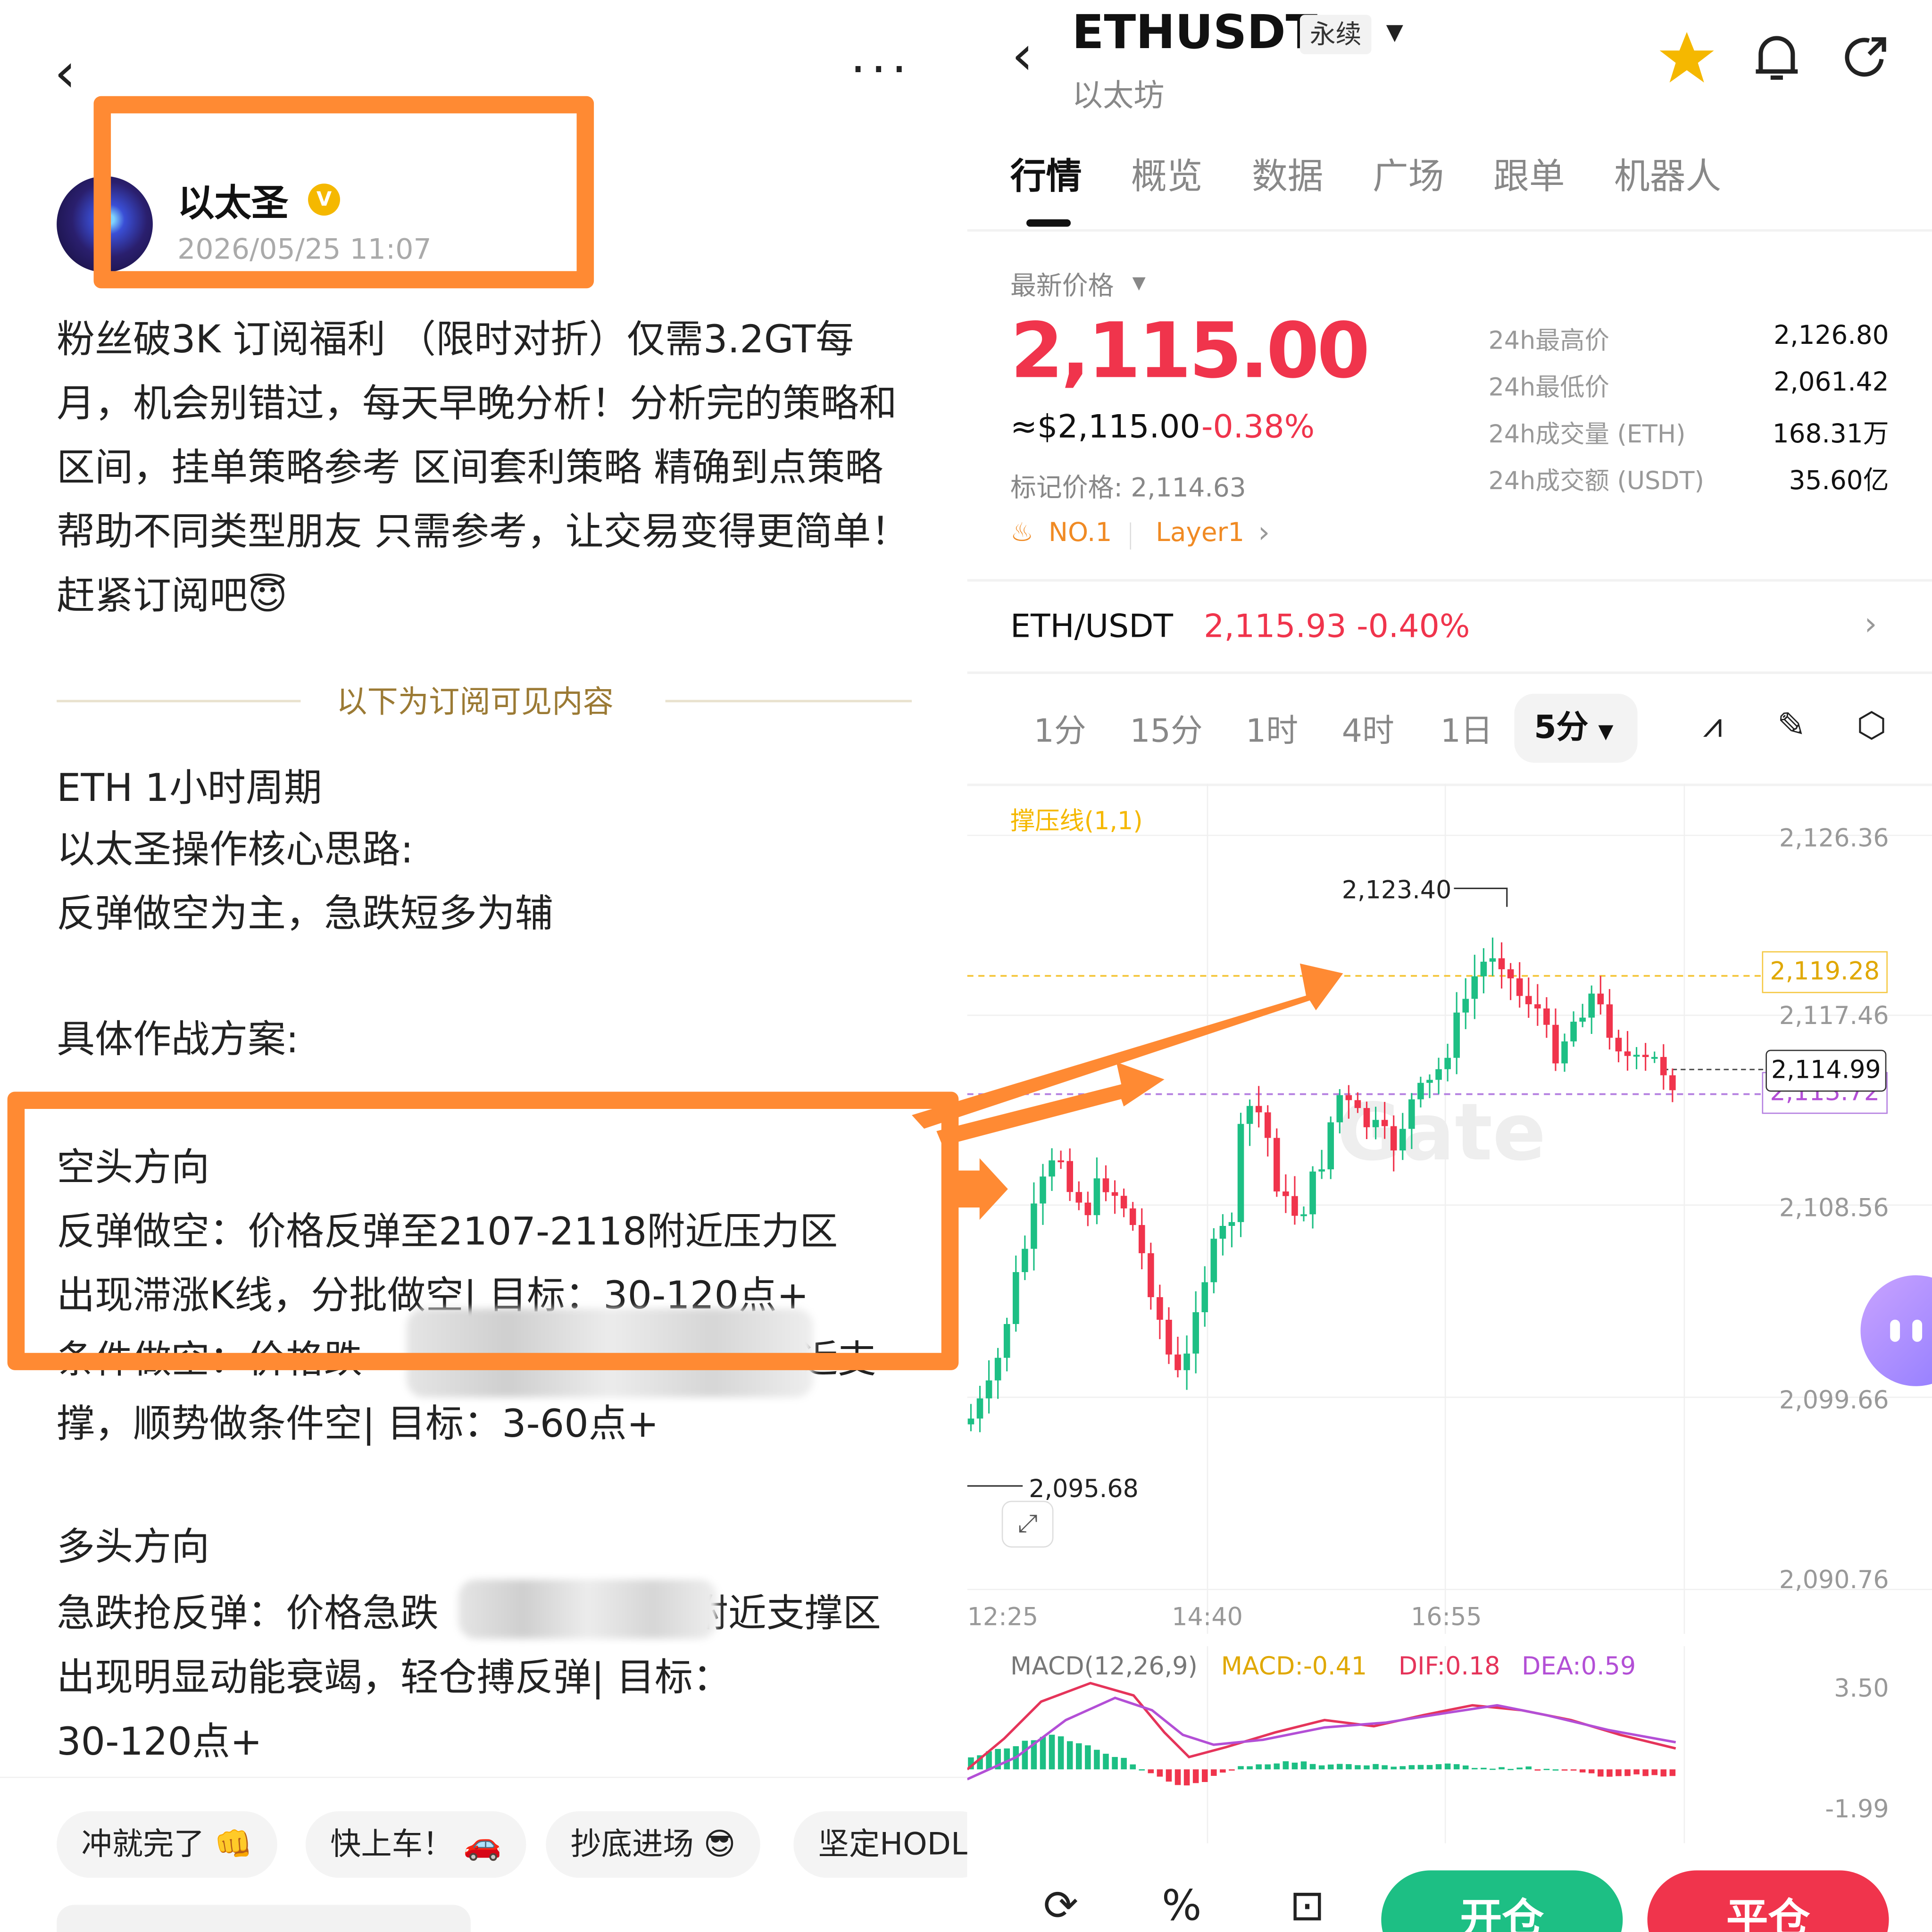  I want to click on arrow-lower, so click(979, 1189).